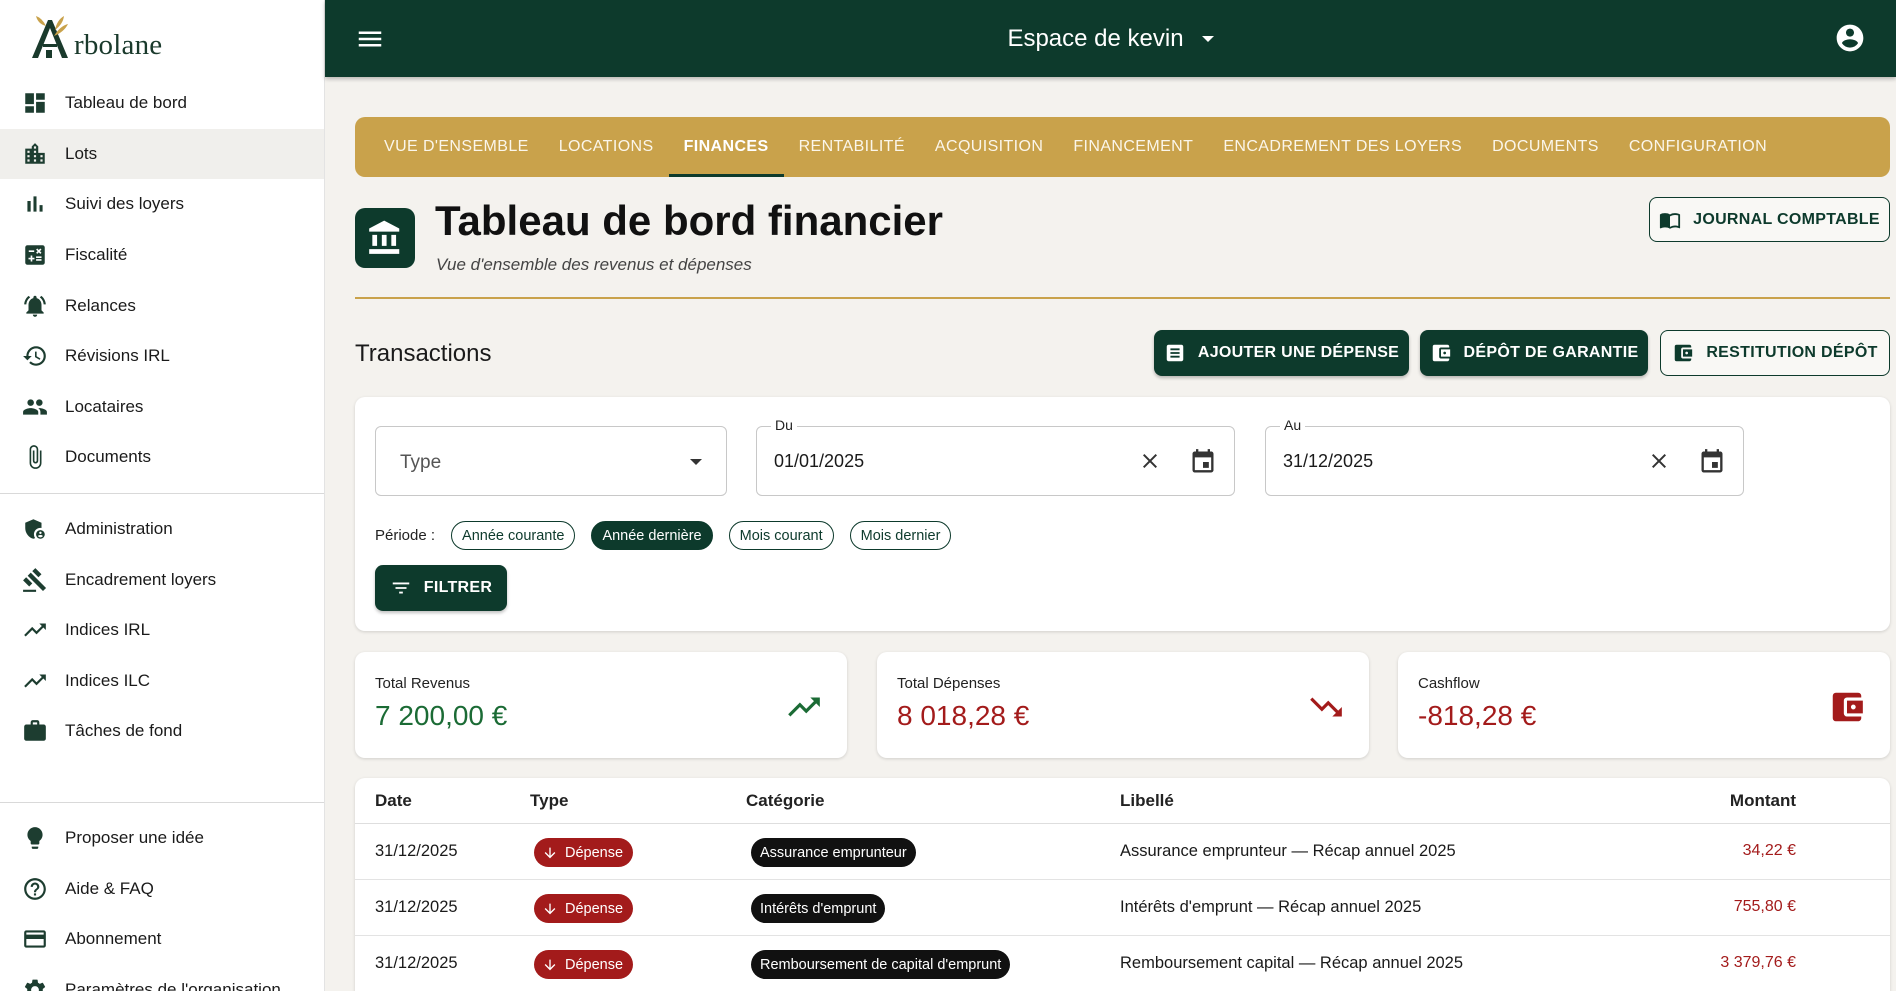  I want to click on sidebar-item-indices-irl: Indices IRL, so click(162, 630).